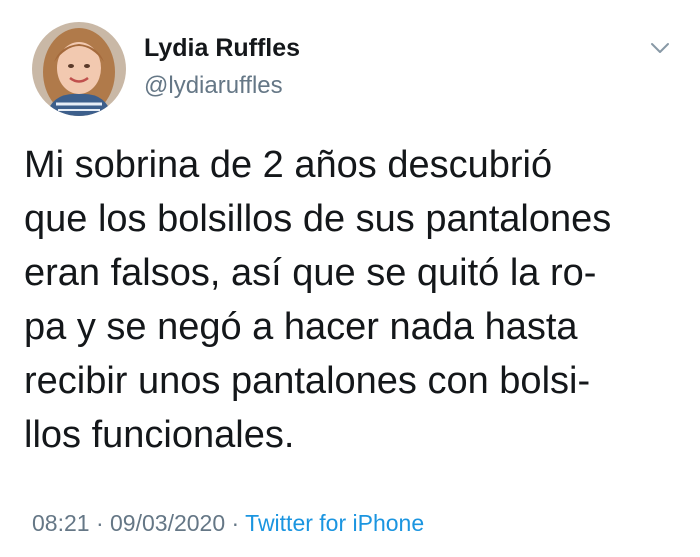 This screenshot has width=700, height=557. What do you see at coordinates (307, 381) in the screenshot?
I see `tweet-text-line: recibir unos pantalones con bolsi-` at bounding box center [307, 381].